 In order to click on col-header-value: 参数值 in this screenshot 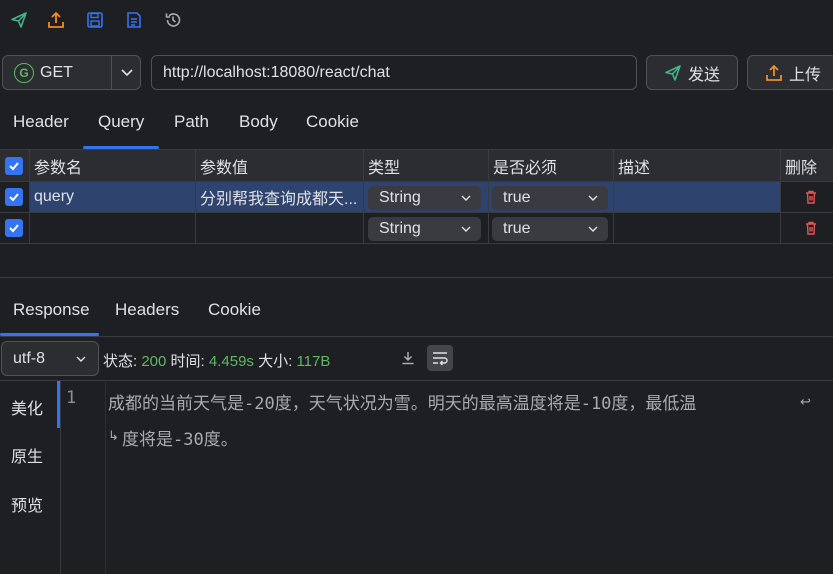, I will do `click(280, 165)`.